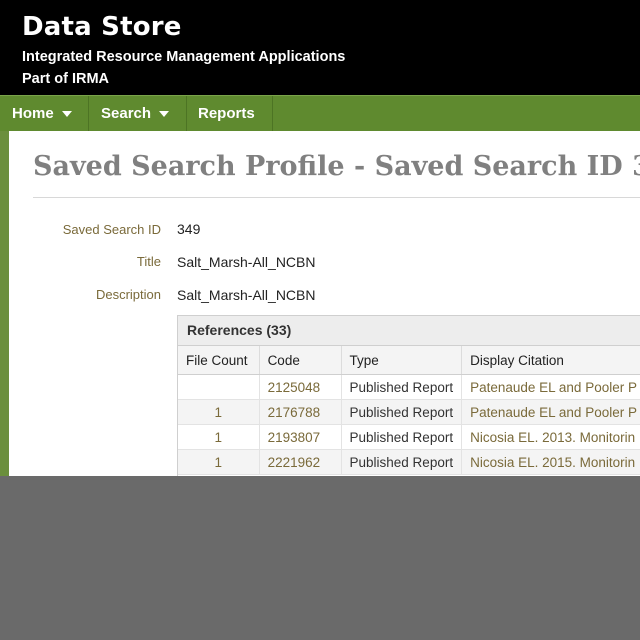 Image resolution: width=640 pixels, height=640 pixels. What do you see at coordinates (550, 437) in the screenshot?
I see `citation-link: Nicosia EL. 2013. Monitorin` at bounding box center [550, 437].